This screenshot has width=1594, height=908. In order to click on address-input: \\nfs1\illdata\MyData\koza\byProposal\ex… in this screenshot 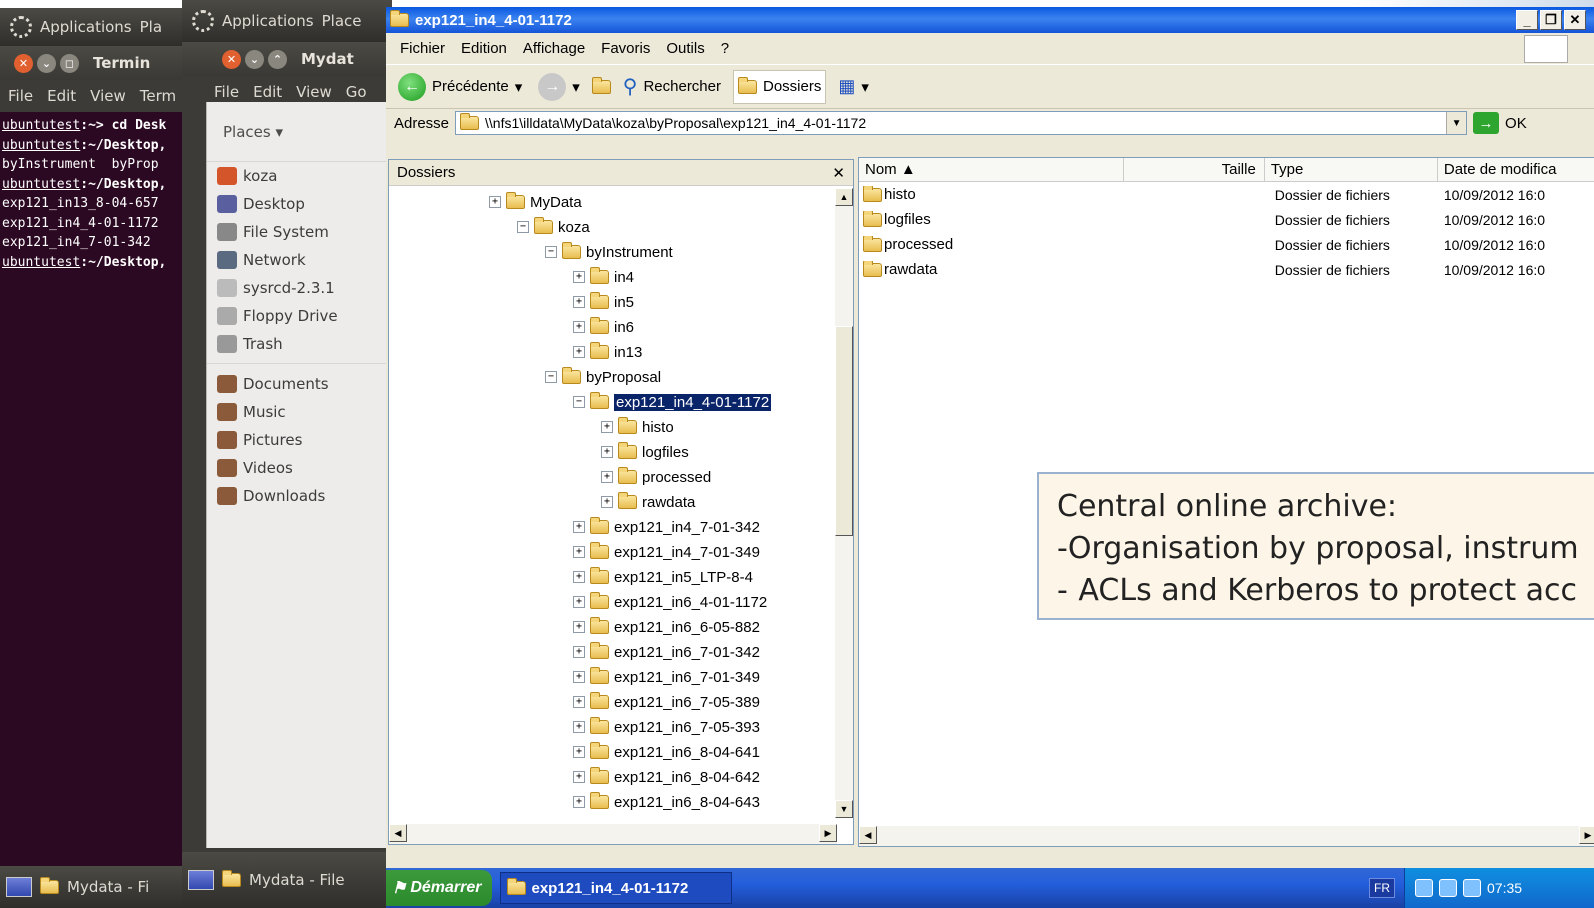, I will do `click(961, 123)`.